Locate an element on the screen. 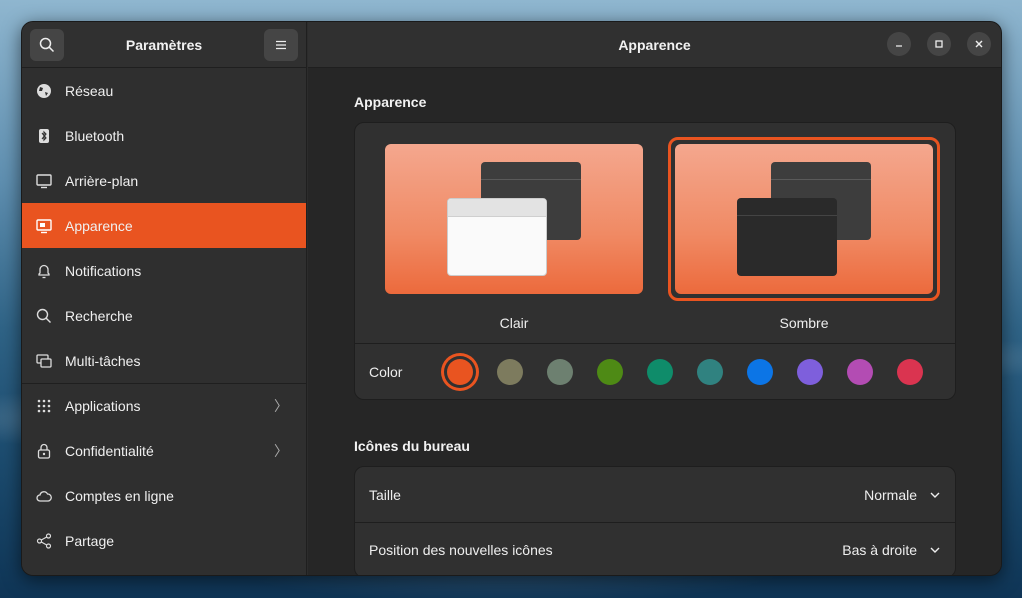  theme-option-dark: Sombre is located at coordinates (804, 234).